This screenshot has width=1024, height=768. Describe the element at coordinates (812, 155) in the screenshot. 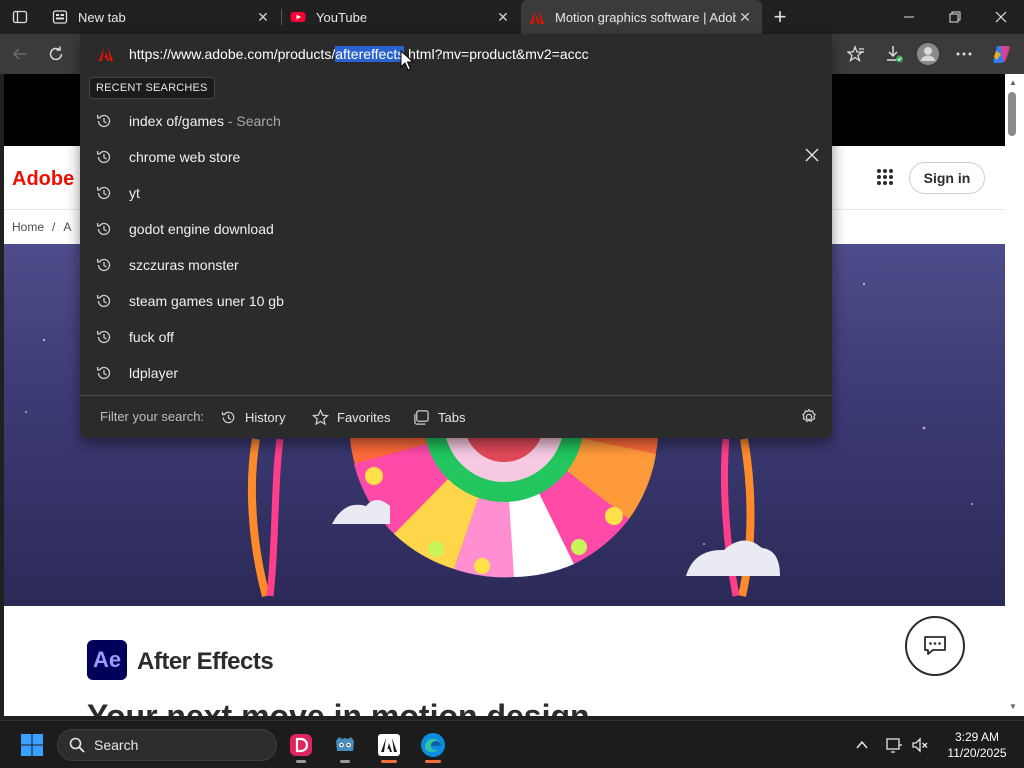

I see `remove-suggestion-icon` at that location.